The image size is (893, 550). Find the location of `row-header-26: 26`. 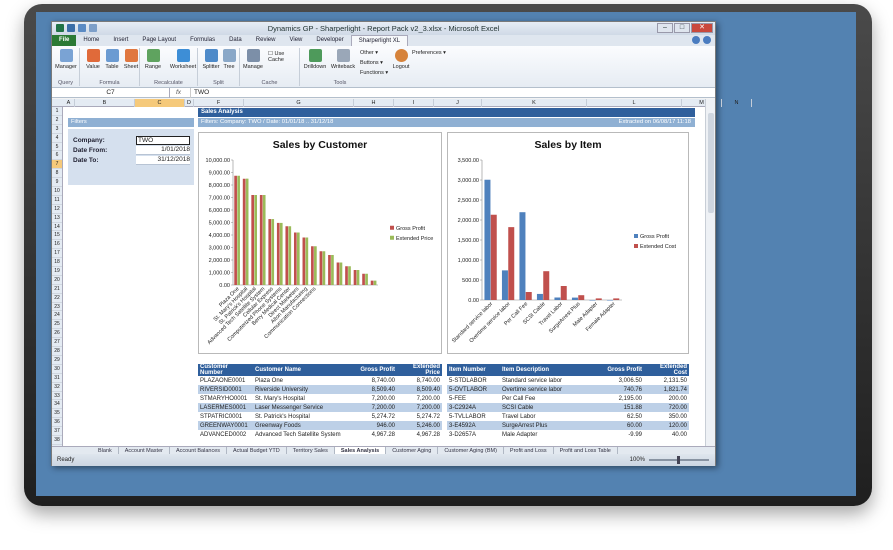

row-header-26: 26 is located at coordinates (57, 334).